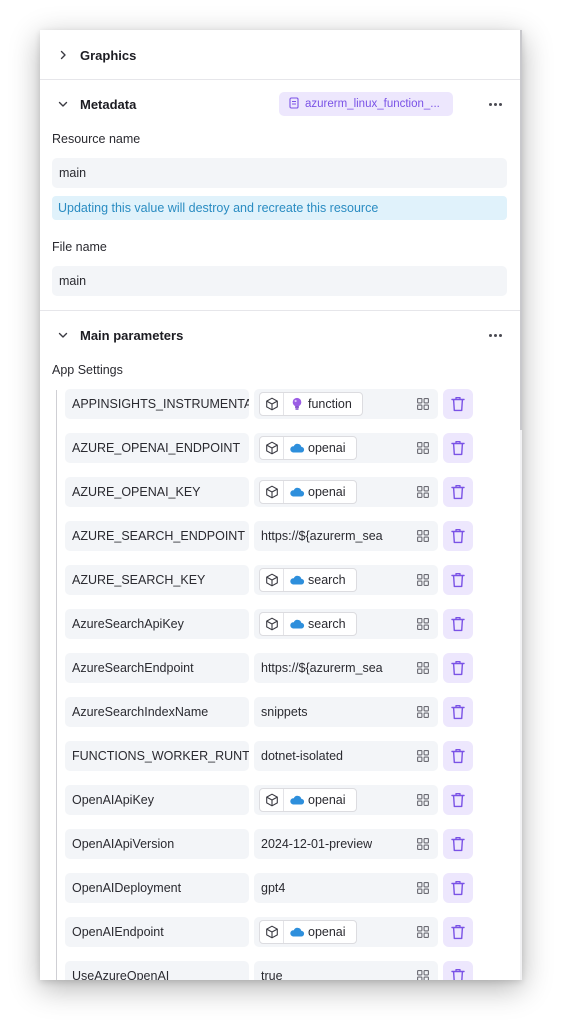 The height and width of the screenshot is (1030, 562). I want to click on section-title-metadata: Metadata, so click(108, 104).